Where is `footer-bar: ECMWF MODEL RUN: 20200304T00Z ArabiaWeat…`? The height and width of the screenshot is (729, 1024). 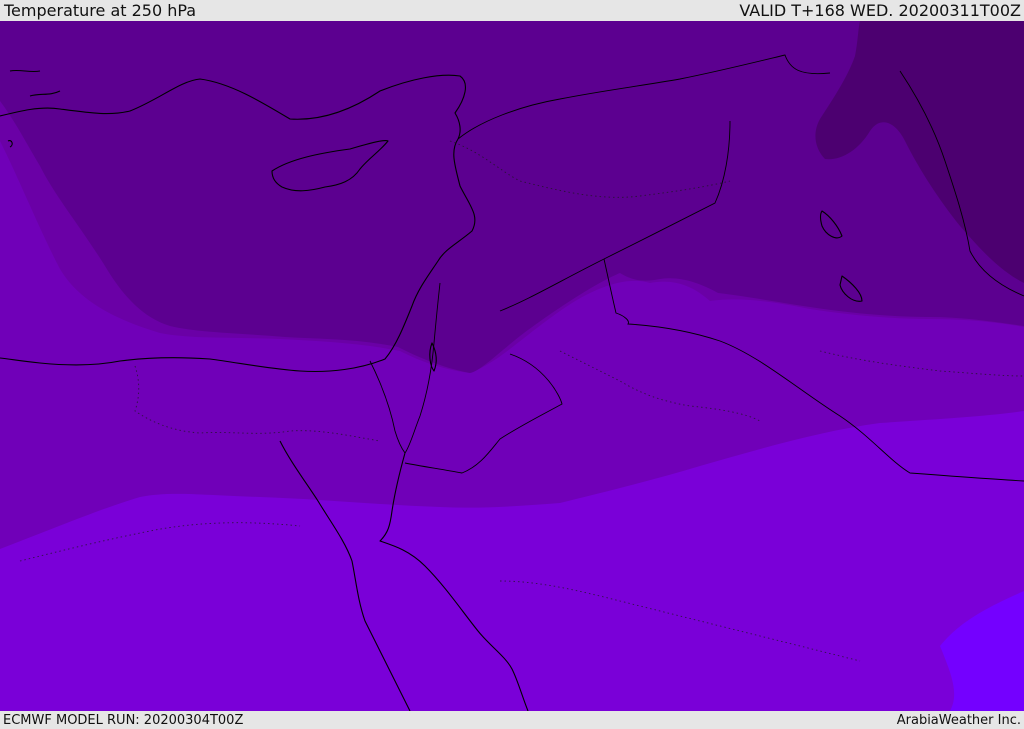 footer-bar: ECMWF MODEL RUN: 20200304T00Z ArabiaWeat… is located at coordinates (512, 720).